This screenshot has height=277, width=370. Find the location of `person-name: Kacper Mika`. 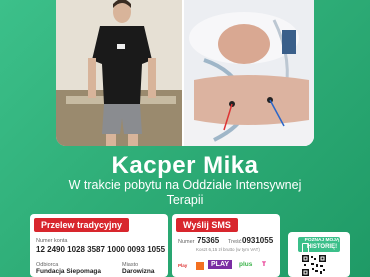

person-name: Kacper Mika is located at coordinates (185, 165).